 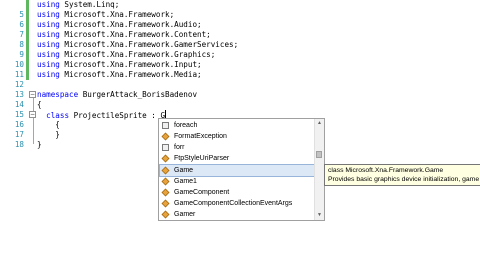 What do you see at coordinates (237, 214) in the screenshot?
I see `completion-item: Gamer` at bounding box center [237, 214].